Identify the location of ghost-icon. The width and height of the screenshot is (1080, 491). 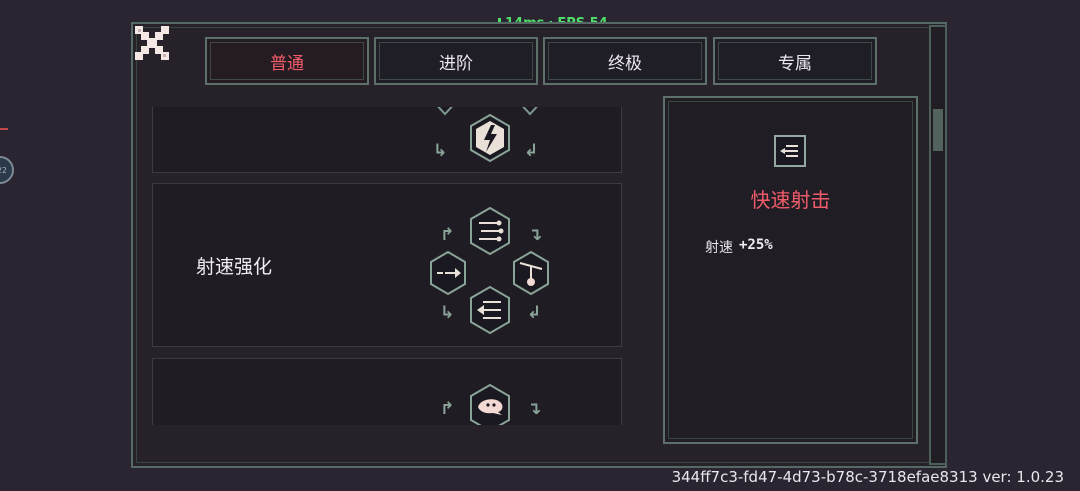
(490, 404).